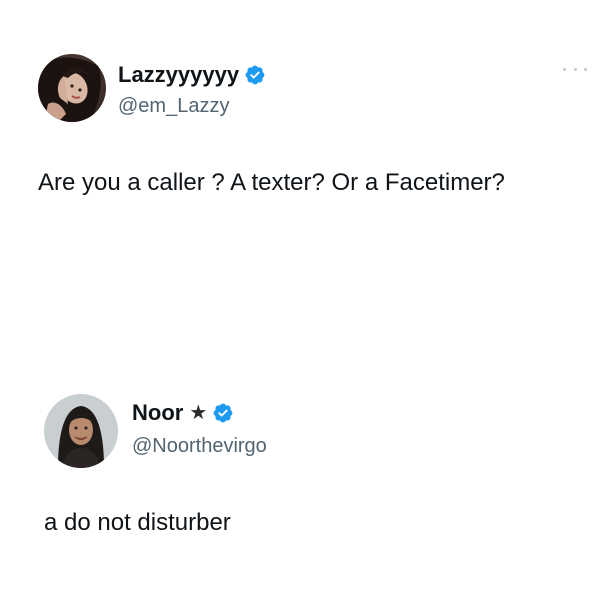 This screenshot has height=600, width=600. I want to click on name-row: Noor ★, so click(183, 413).